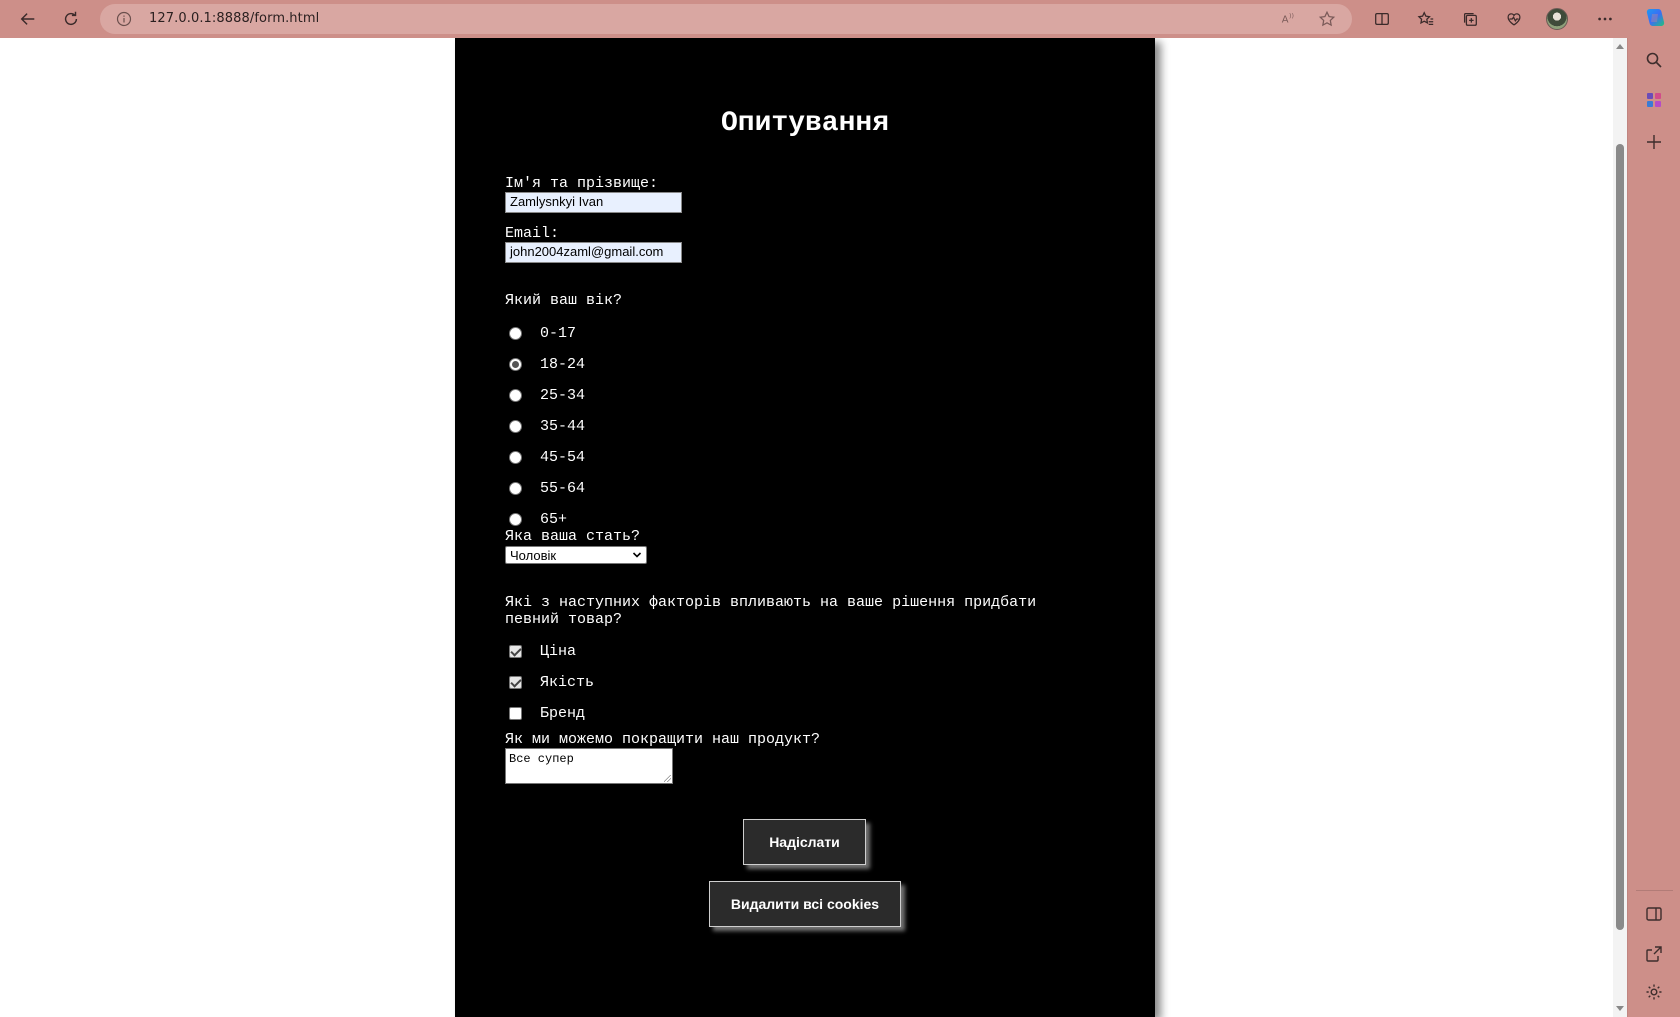  Describe the element at coordinates (805, 904) in the screenshot. I see `delete-cookies-button: Видалити всі cookies` at that location.